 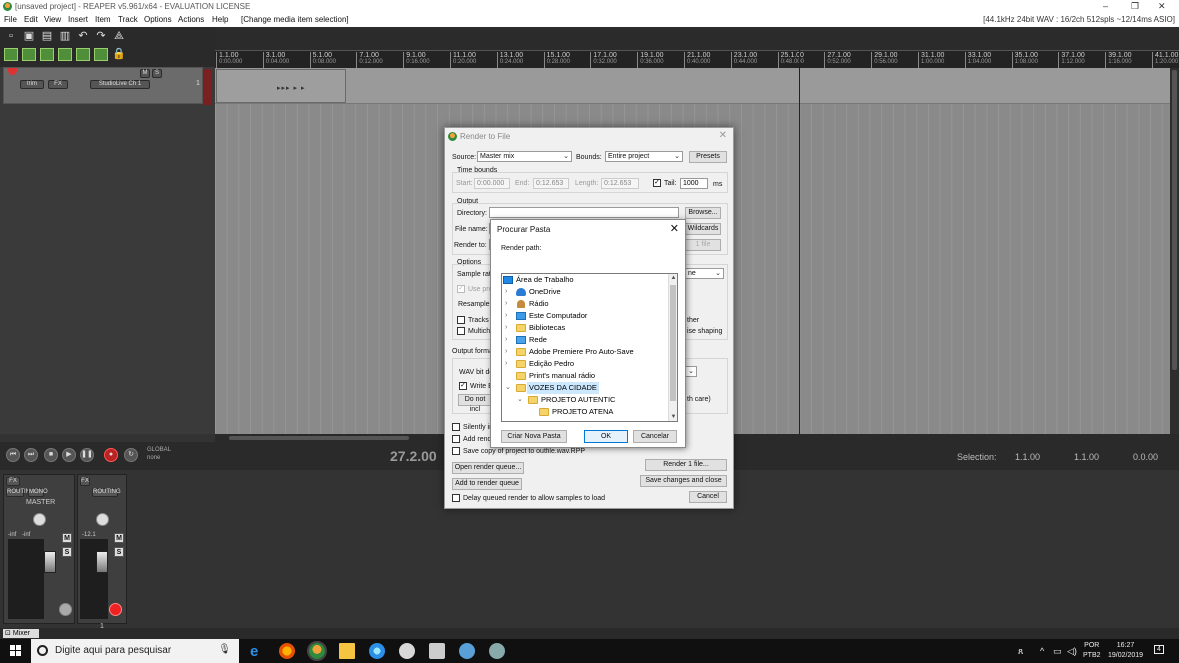 What do you see at coordinates (534, 436) in the screenshot?
I see `new-folder-button: Criar Nova Pasta` at bounding box center [534, 436].